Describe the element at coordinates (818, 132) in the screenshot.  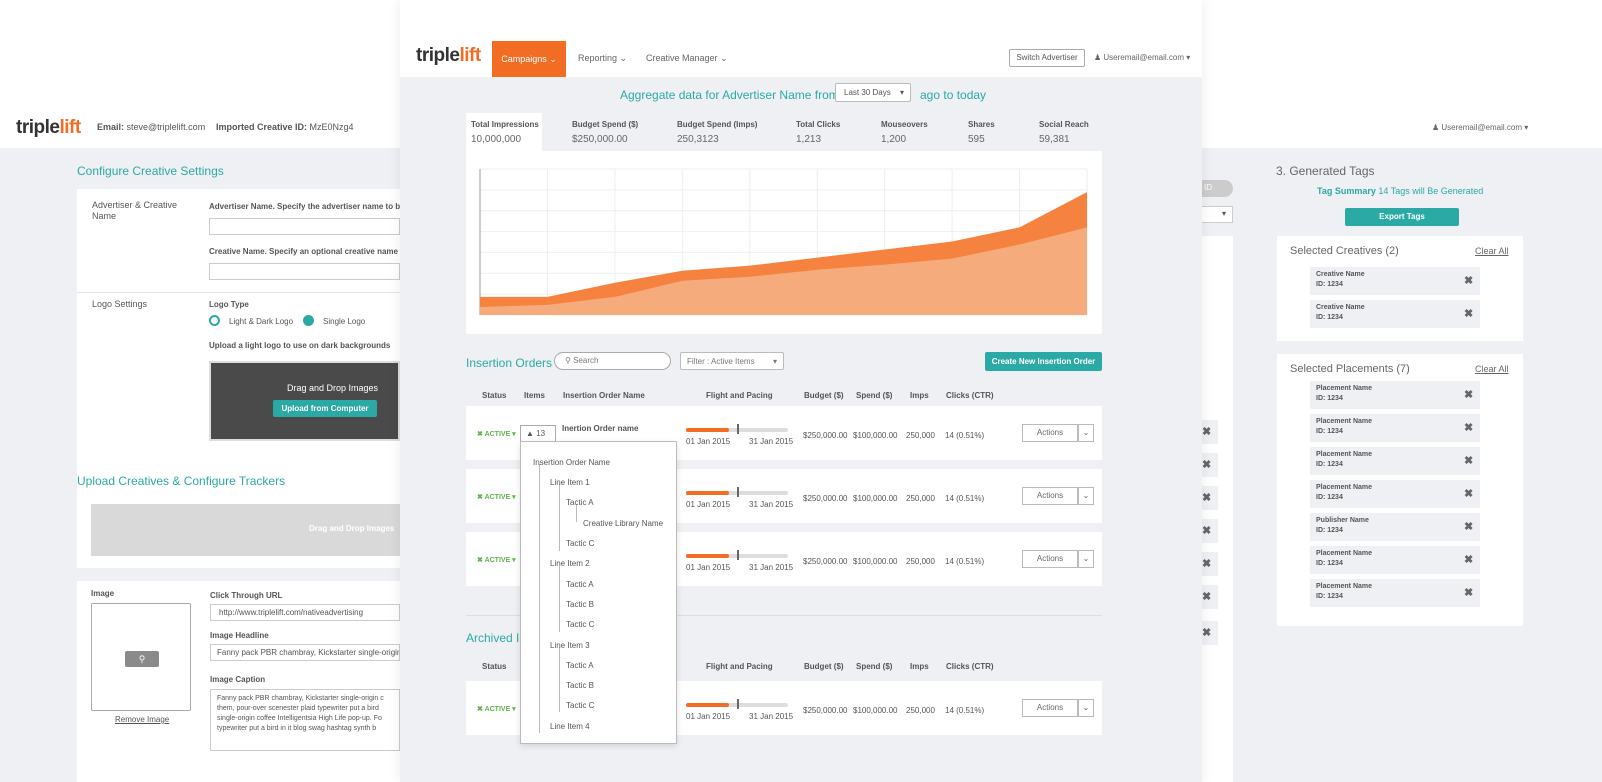
I see `stat-total-clicks: Total Clicks 1,213` at that location.